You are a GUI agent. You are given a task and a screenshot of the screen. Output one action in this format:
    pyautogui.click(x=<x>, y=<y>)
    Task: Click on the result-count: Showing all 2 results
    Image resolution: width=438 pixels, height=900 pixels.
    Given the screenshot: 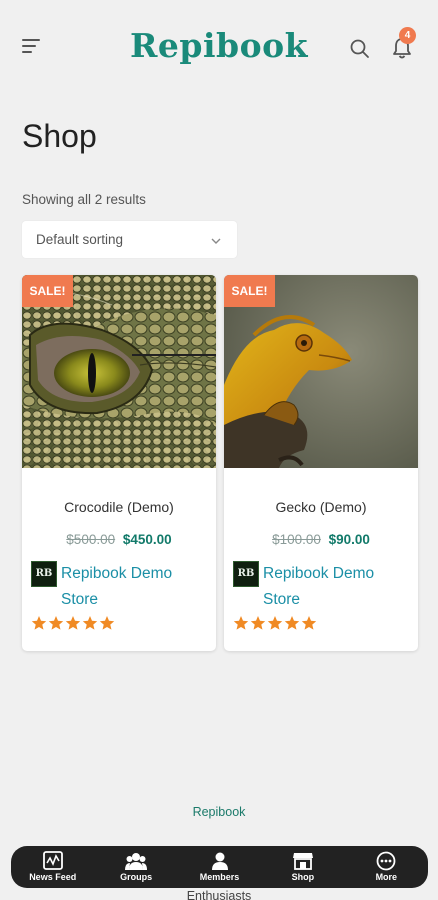 What is the action you would take?
    pyautogui.click(x=84, y=199)
    